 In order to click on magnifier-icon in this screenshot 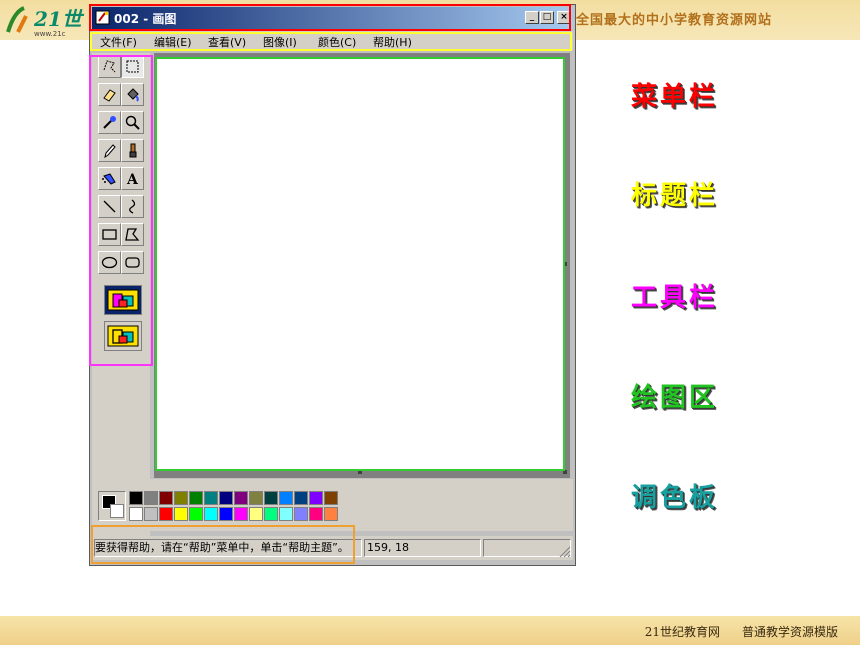, I will do `click(132, 122)`.